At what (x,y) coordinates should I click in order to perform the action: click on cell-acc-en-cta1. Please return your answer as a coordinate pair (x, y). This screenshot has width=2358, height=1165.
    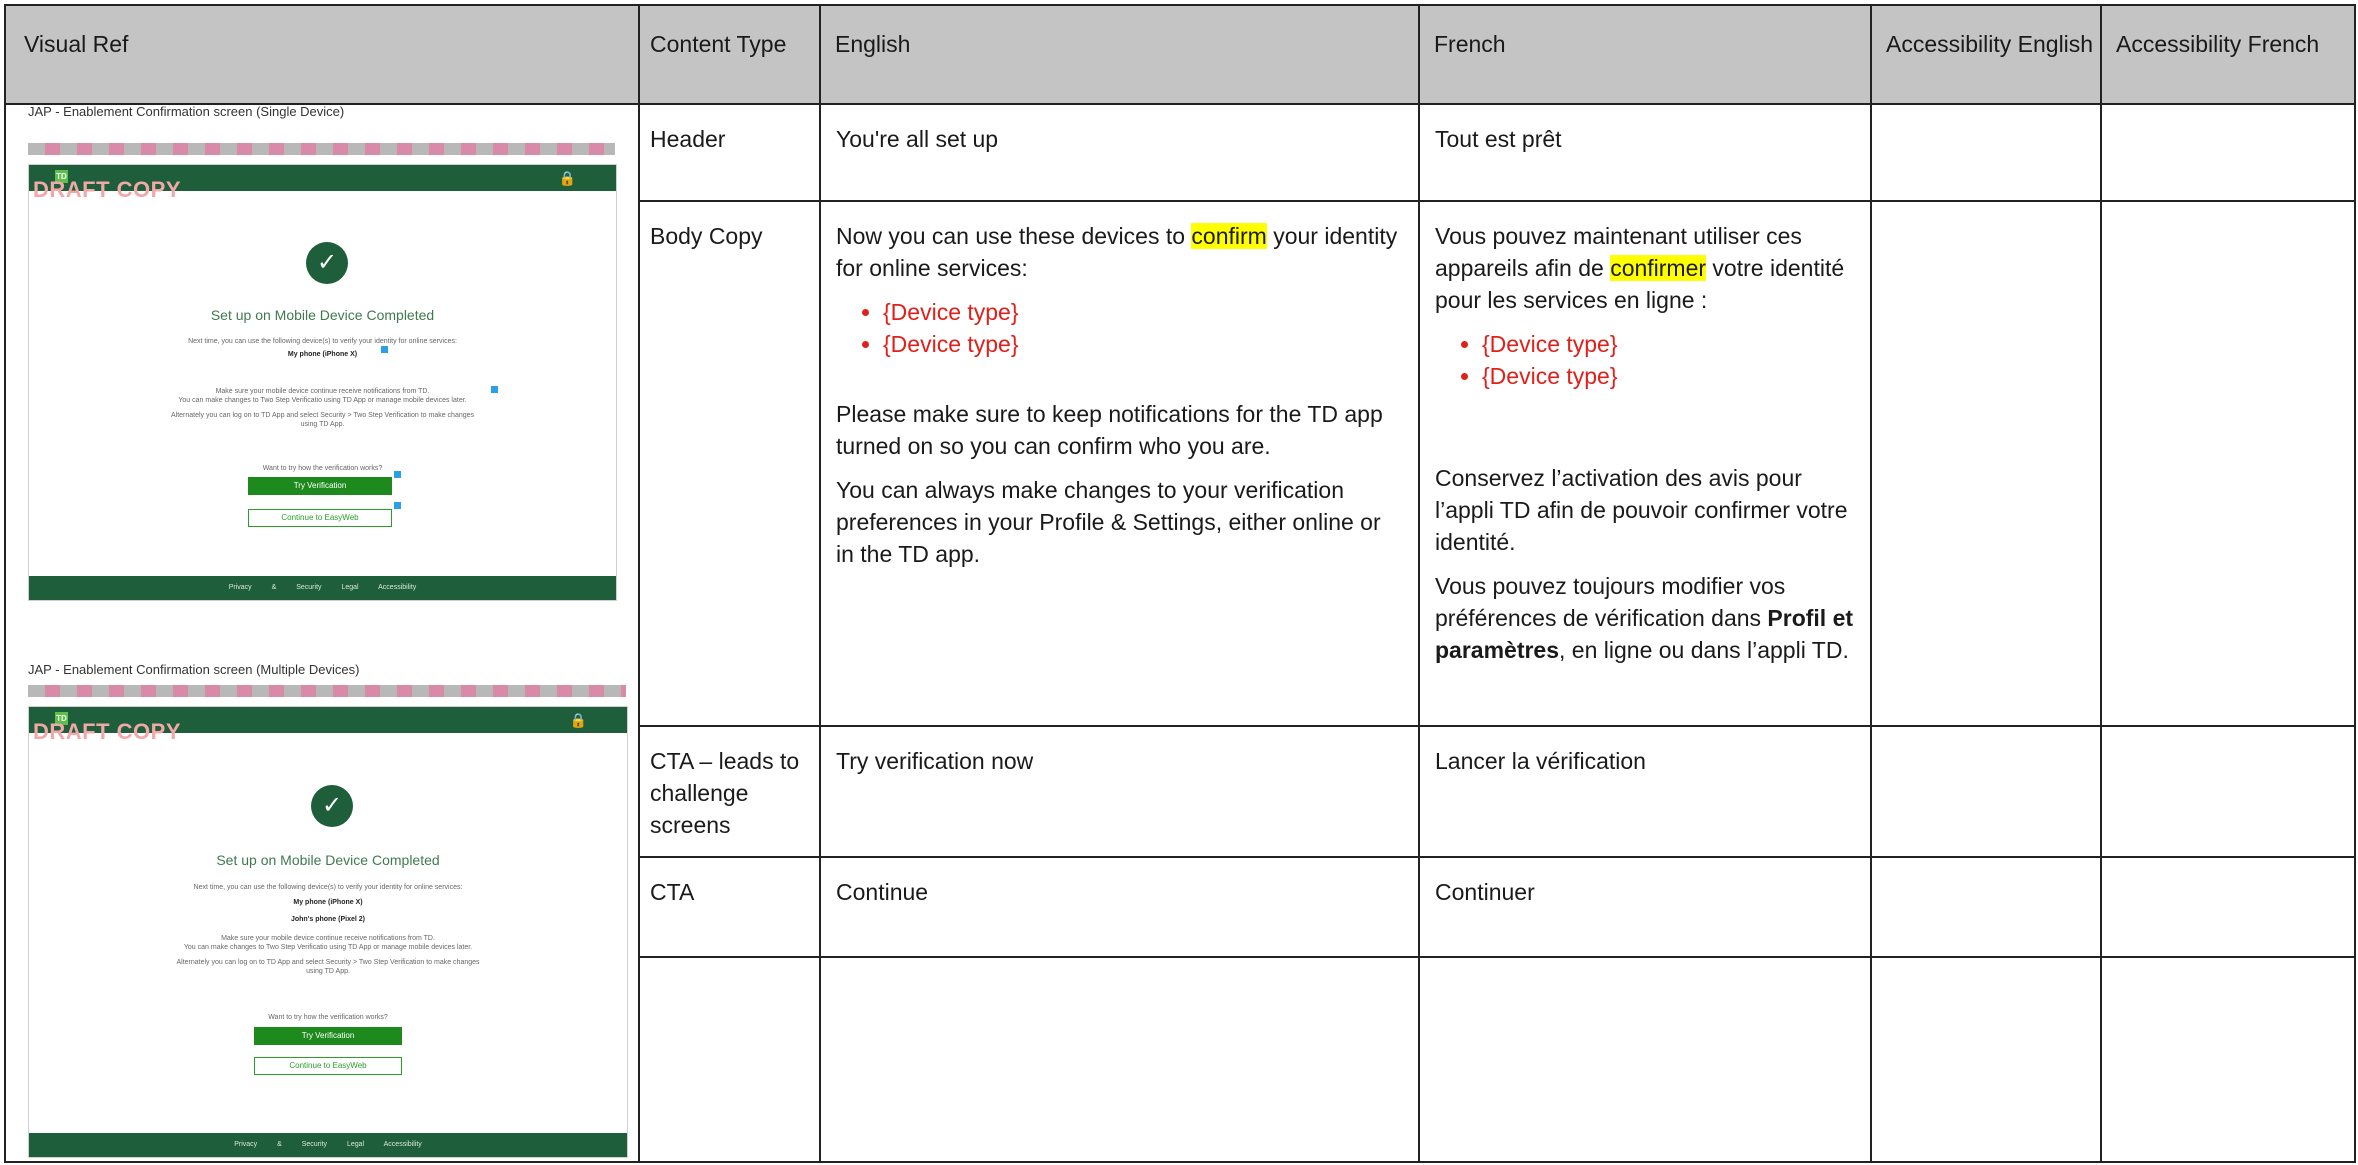
    Looking at the image, I should click on (1986, 791).